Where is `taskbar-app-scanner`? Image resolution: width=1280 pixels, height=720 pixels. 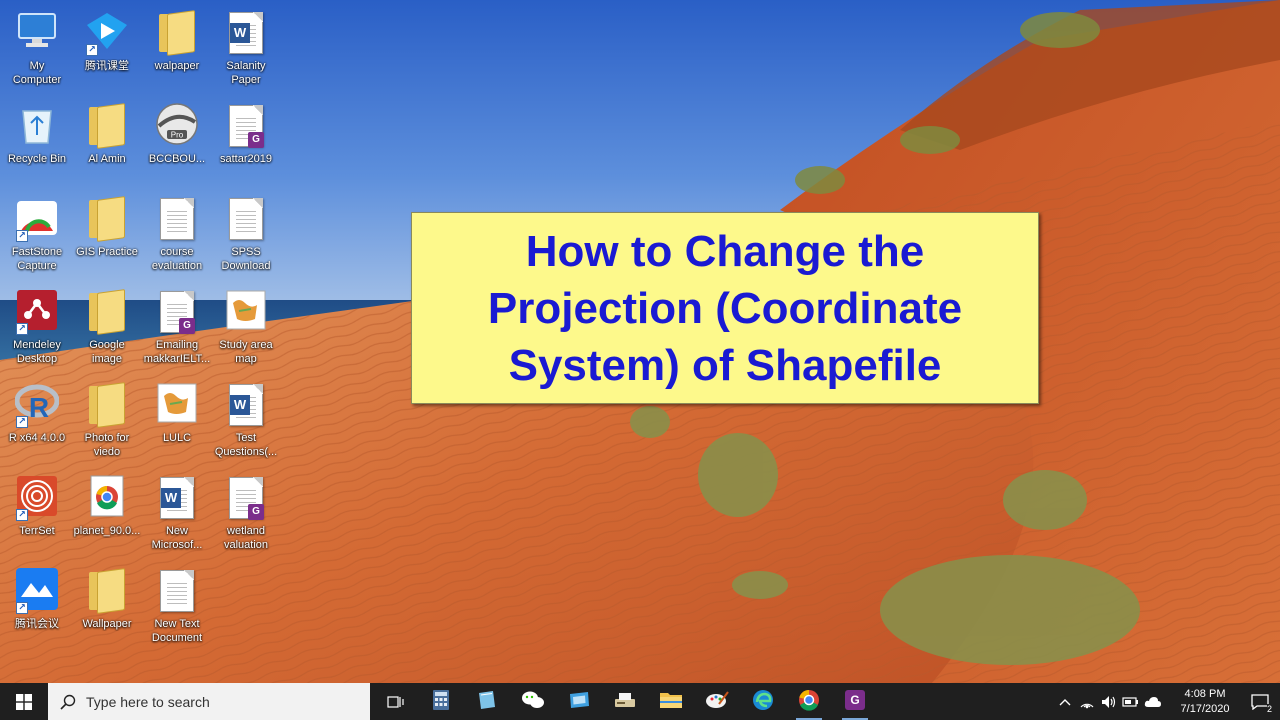 taskbar-app-scanner is located at coordinates (625, 701).